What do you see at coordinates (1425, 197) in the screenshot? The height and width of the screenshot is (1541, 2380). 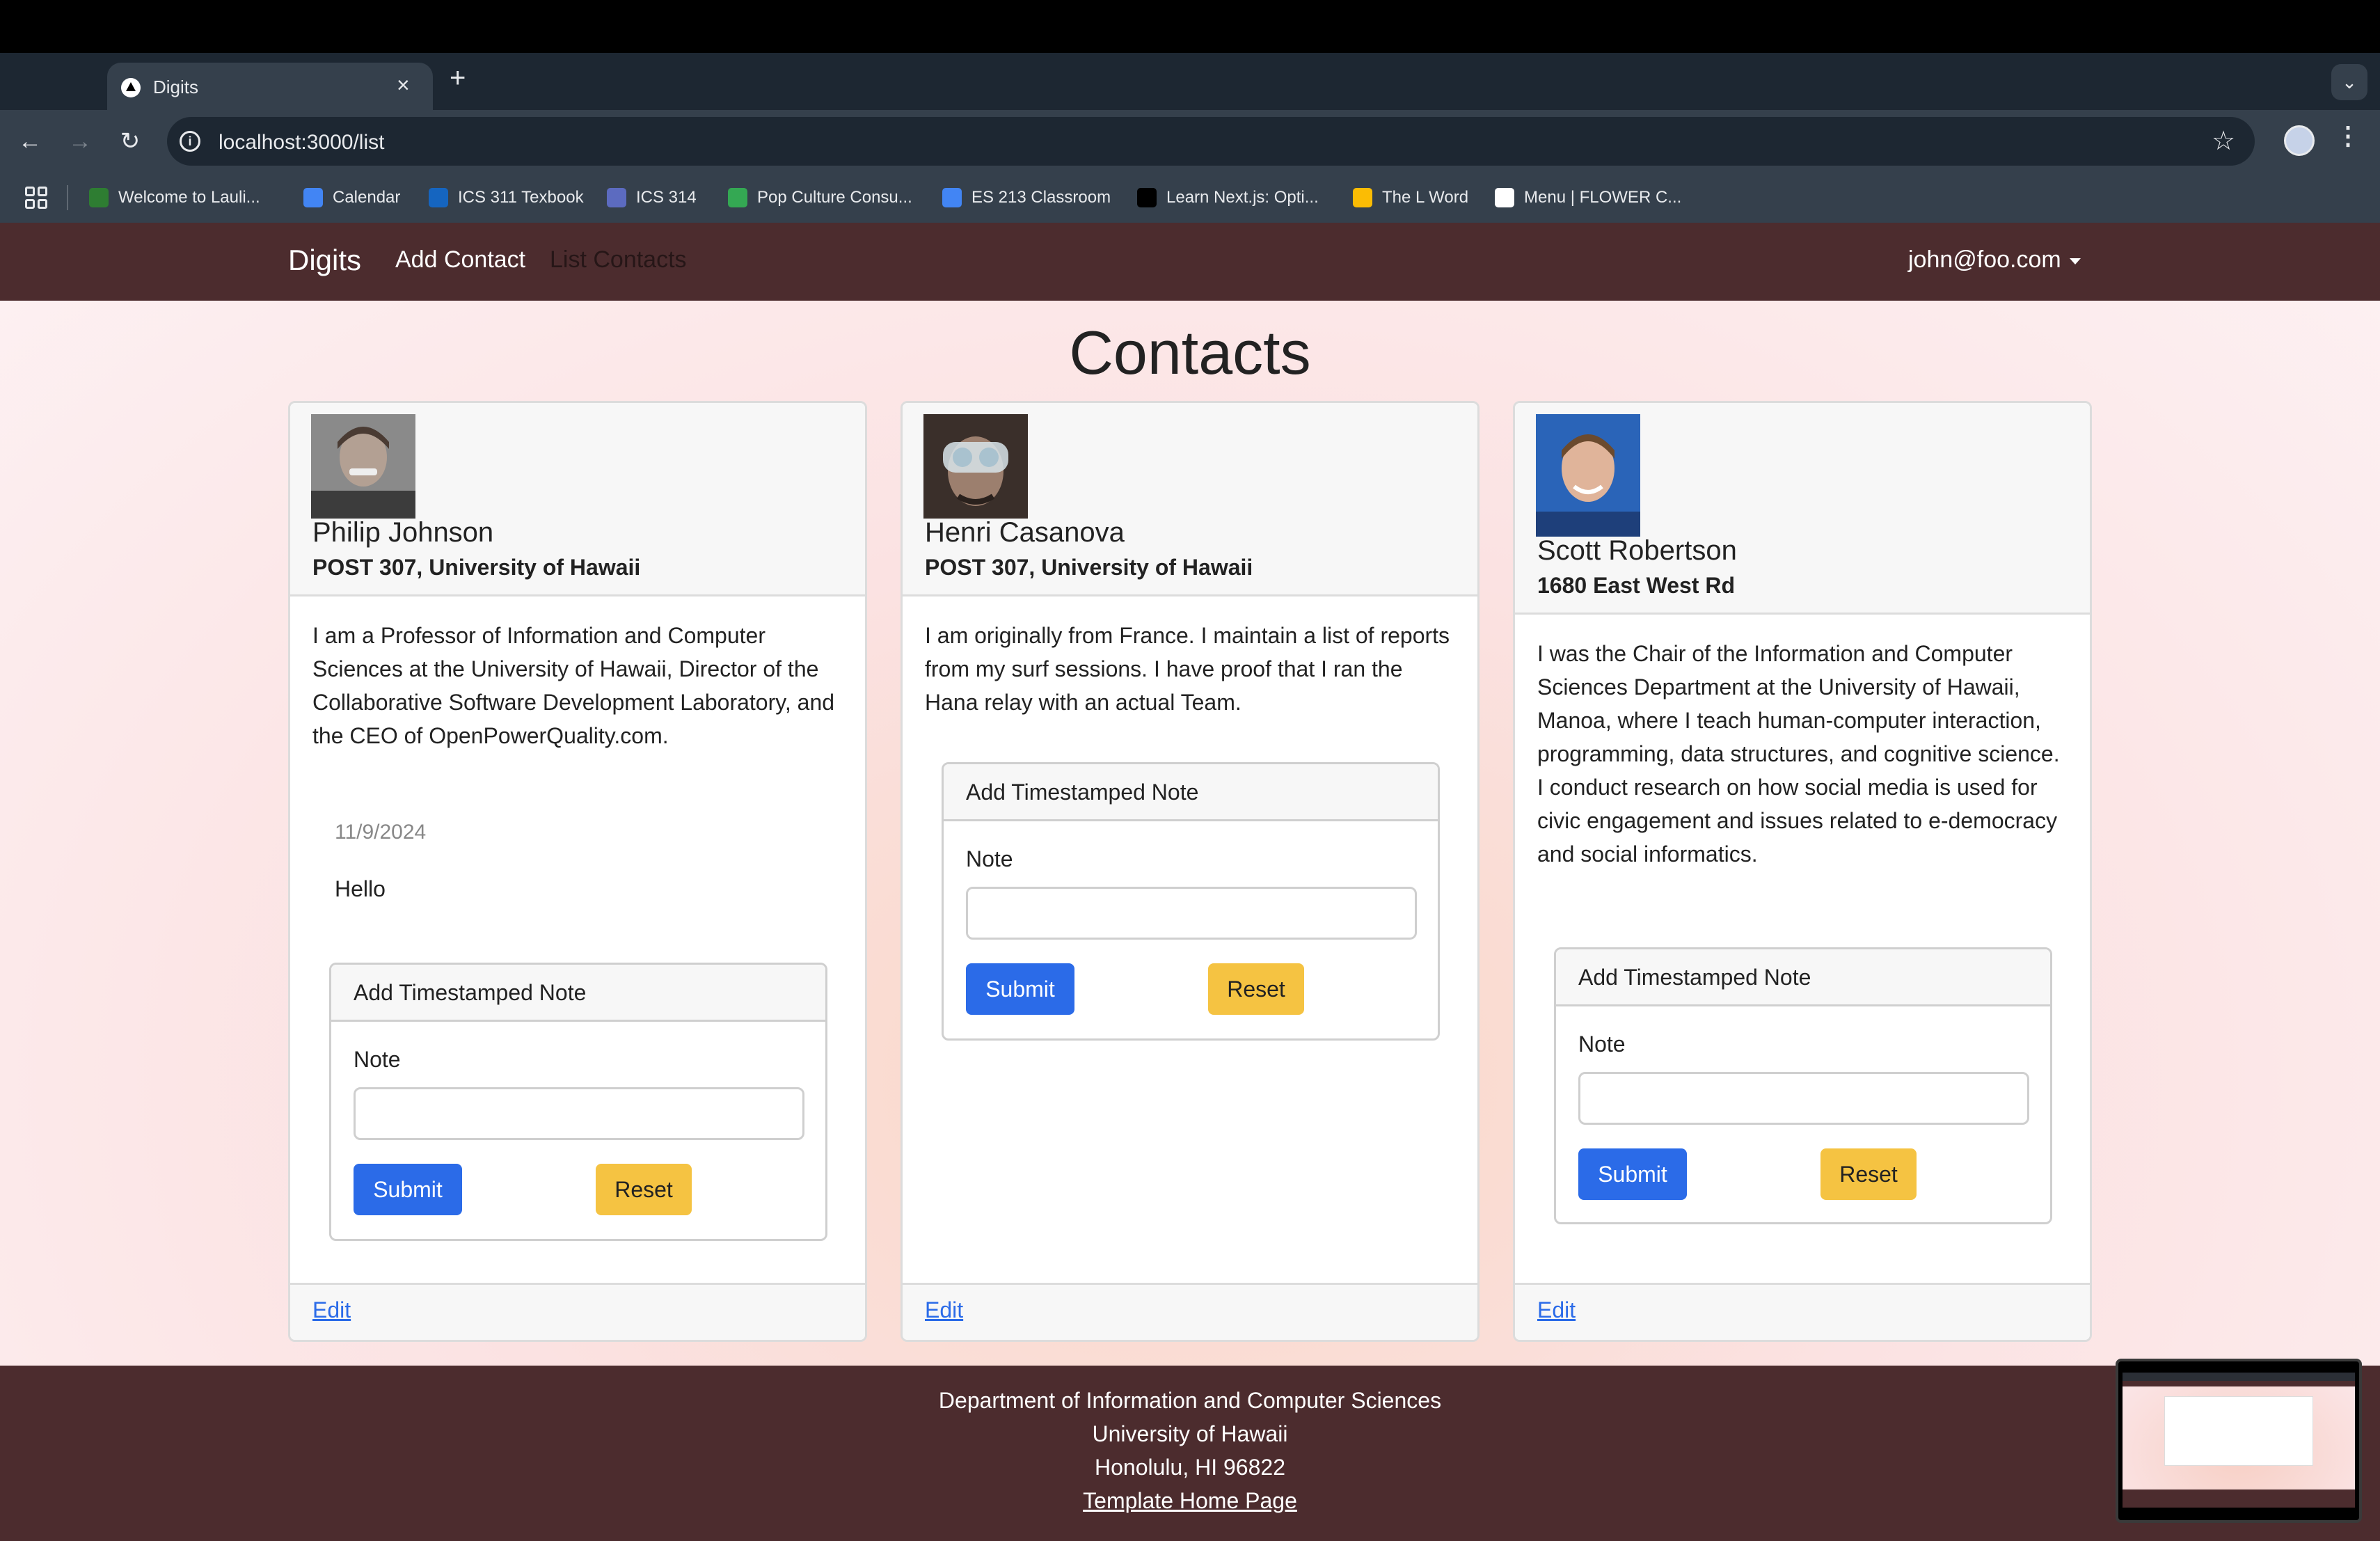 I see `bookmark-label: The L Word` at bounding box center [1425, 197].